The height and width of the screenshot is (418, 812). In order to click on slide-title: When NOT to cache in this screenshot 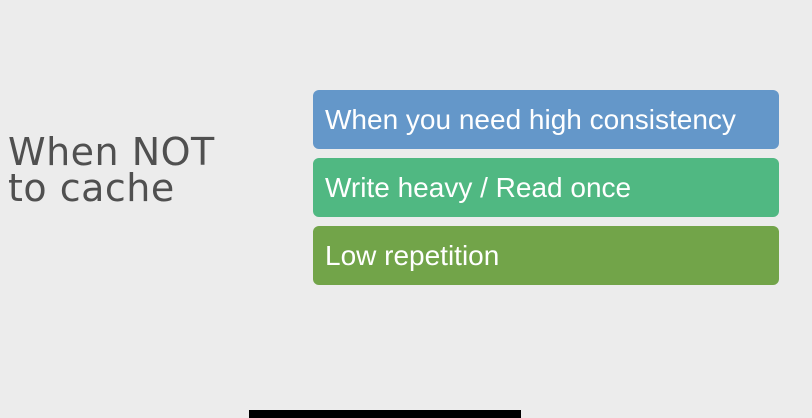, I will do `click(111, 170)`.